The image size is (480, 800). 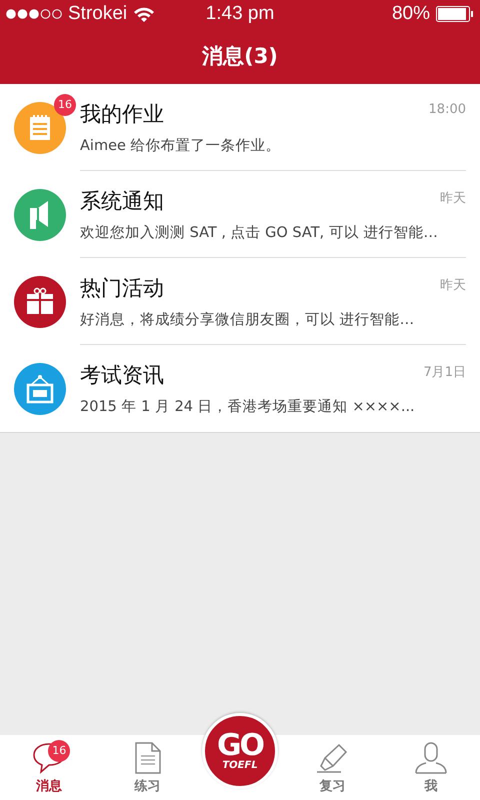 What do you see at coordinates (444, 372) in the screenshot?
I see `message-time: 7月1日` at bounding box center [444, 372].